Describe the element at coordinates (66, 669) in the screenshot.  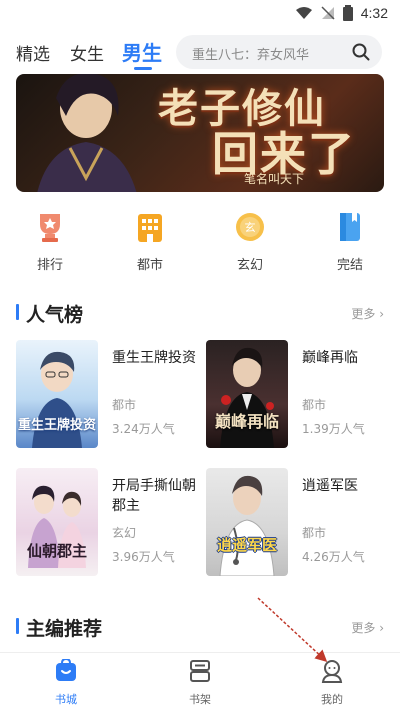
I see `bookstore-icon` at that location.